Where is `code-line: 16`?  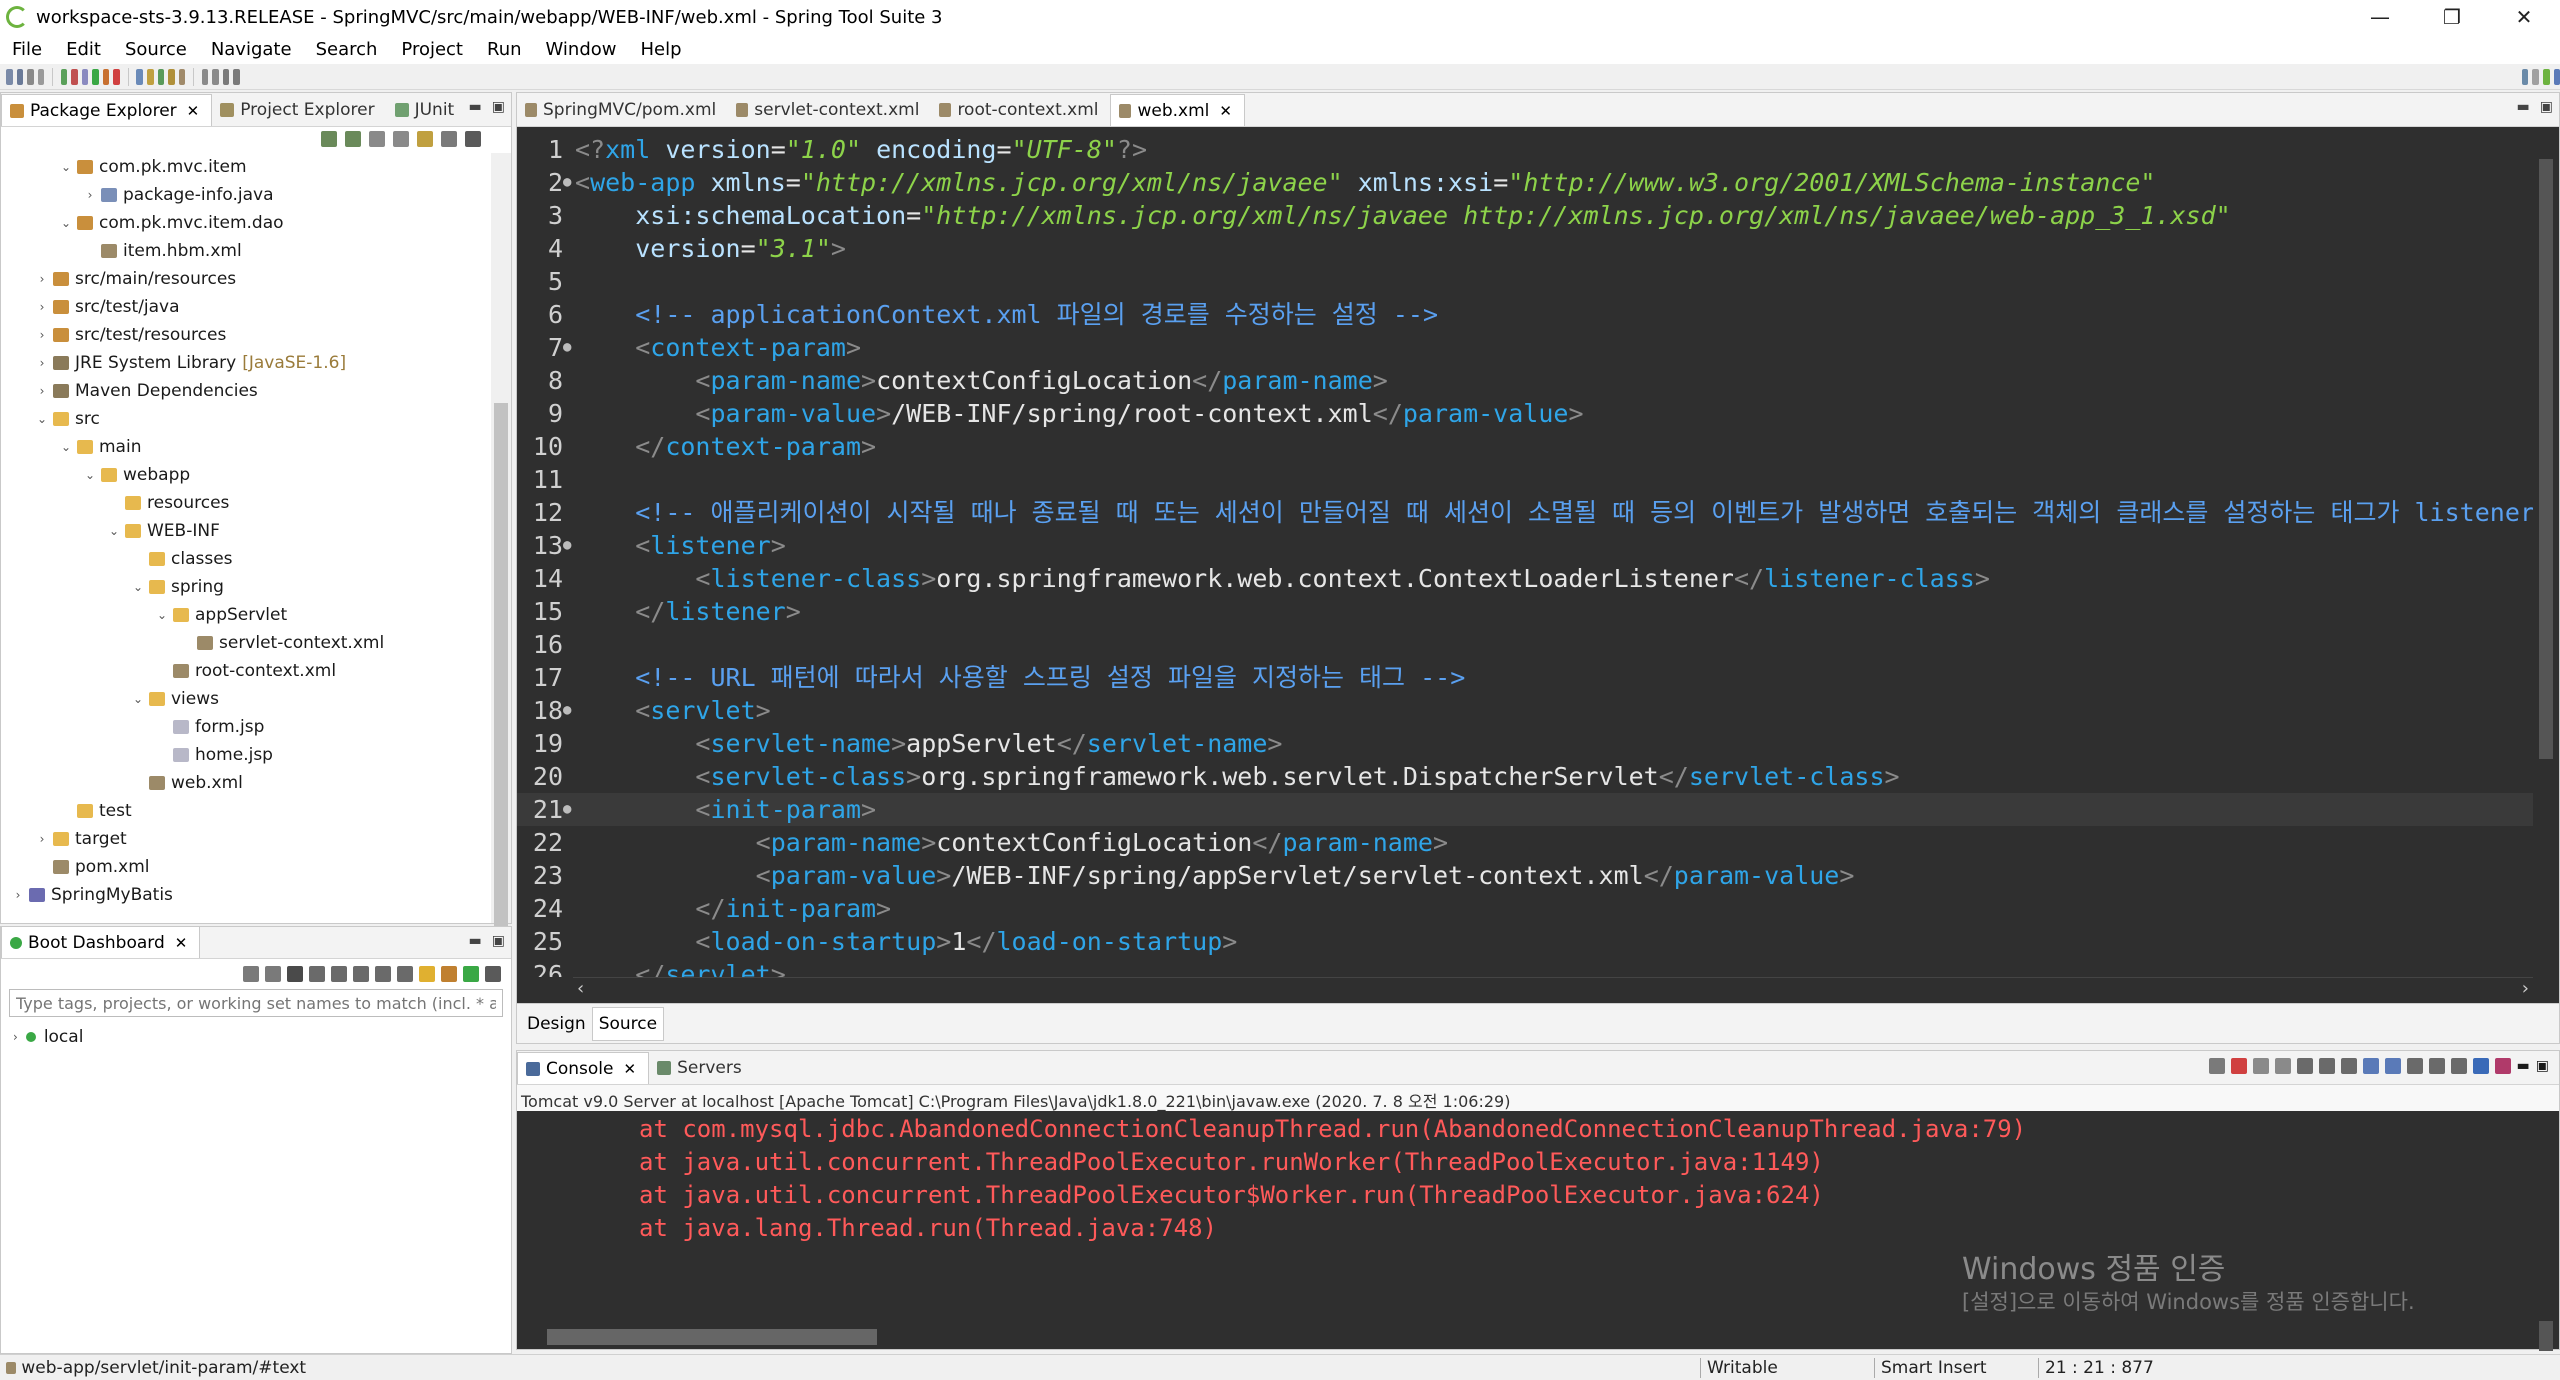 code-line: 16 is located at coordinates (1525, 644).